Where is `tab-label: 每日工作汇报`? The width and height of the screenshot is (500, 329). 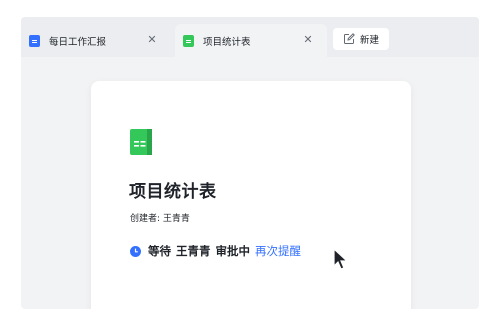 tab-label: 每日工作汇报 is located at coordinates (78, 42).